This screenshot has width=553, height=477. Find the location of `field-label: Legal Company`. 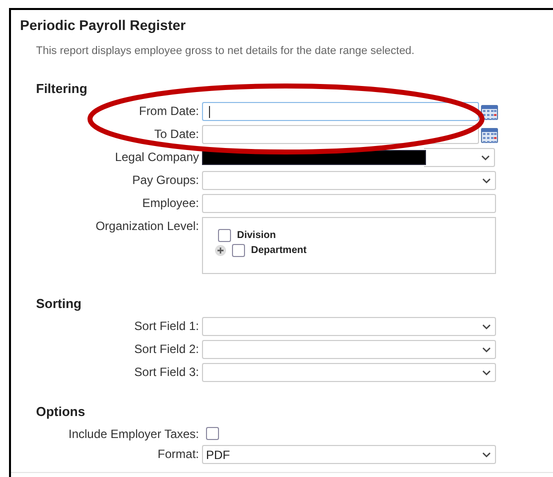

field-label: Legal Company is located at coordinates (156, 156).